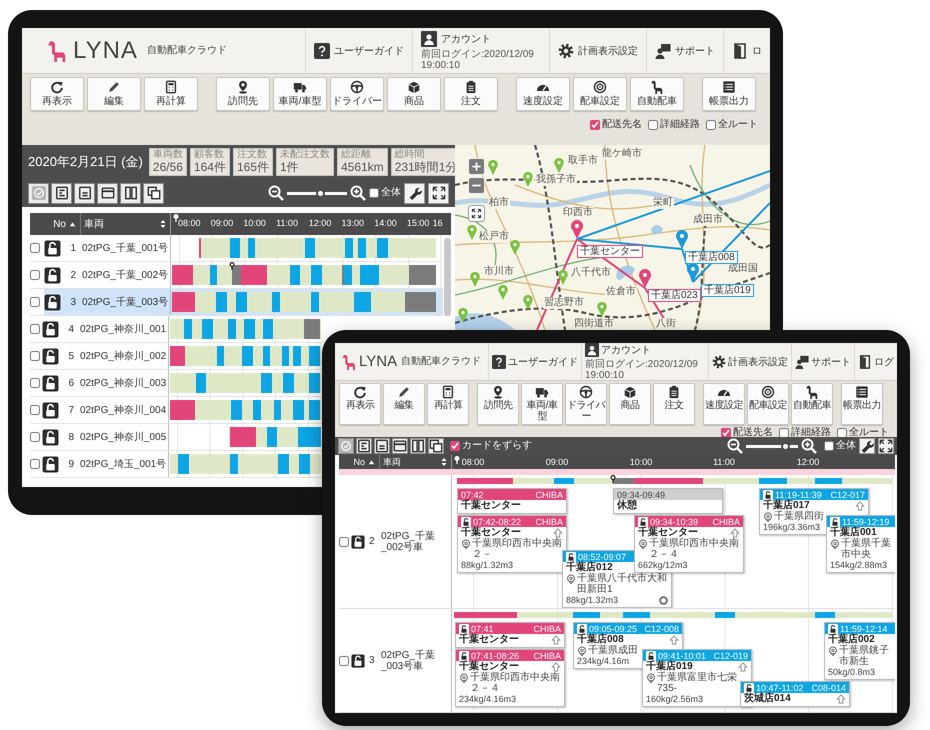 The height and width of the screenshot is (730, 930). What do you see at coordinates (182, 329) in the screenshot?
I see `table-row: 4 02tPG_神奈川_001` at bounding box center [182, 329].